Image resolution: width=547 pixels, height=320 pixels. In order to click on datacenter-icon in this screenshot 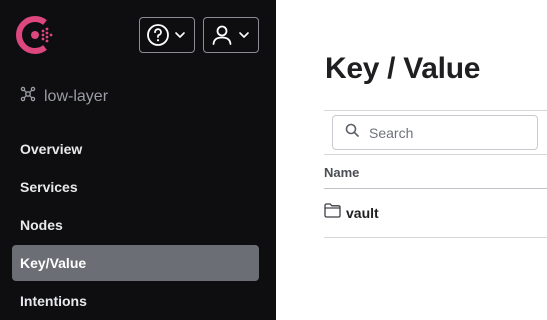, I will do `click(31, 96)`.